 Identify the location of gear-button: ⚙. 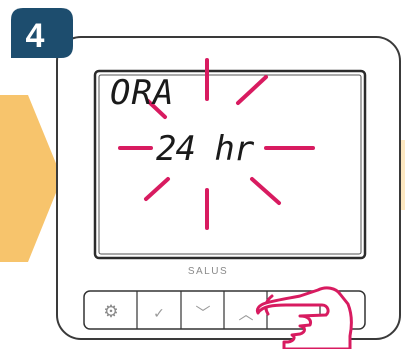
(110, 310).